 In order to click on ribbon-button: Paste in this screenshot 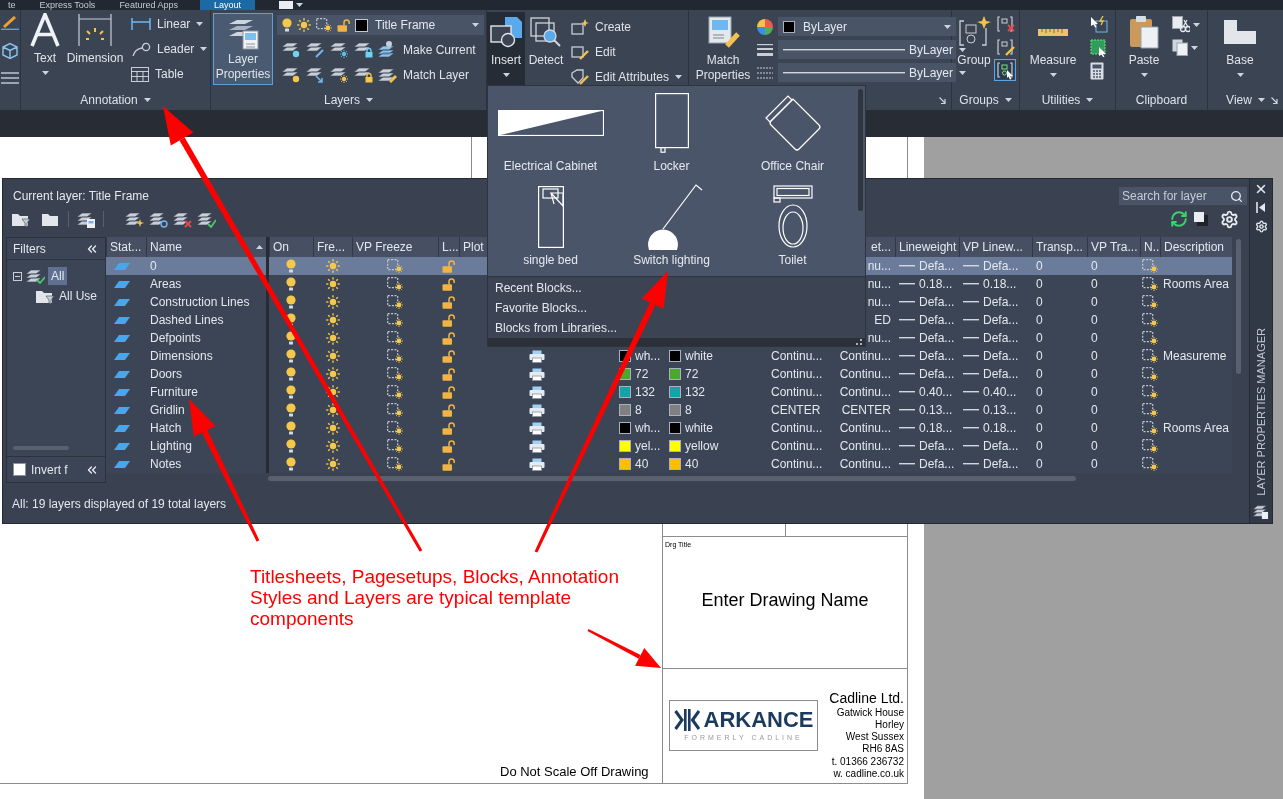, I will do `click(1144, 44)`.